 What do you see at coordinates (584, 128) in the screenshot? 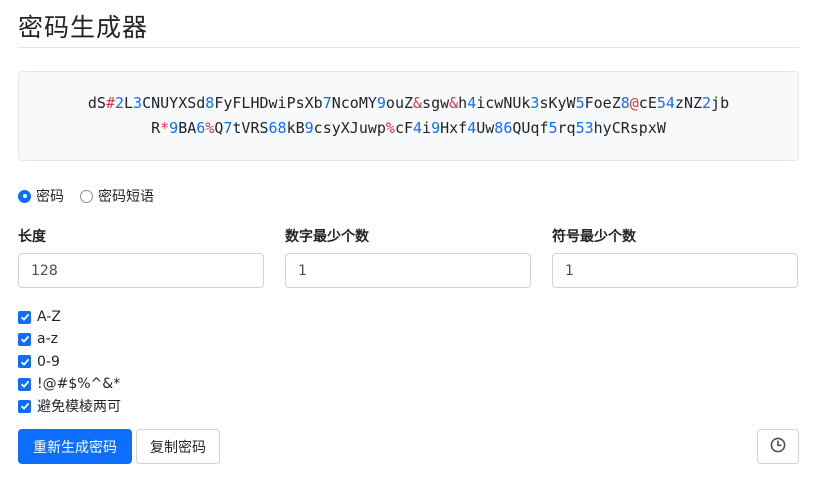
I see `password-digits: 53` at bounding box center [584, 128].